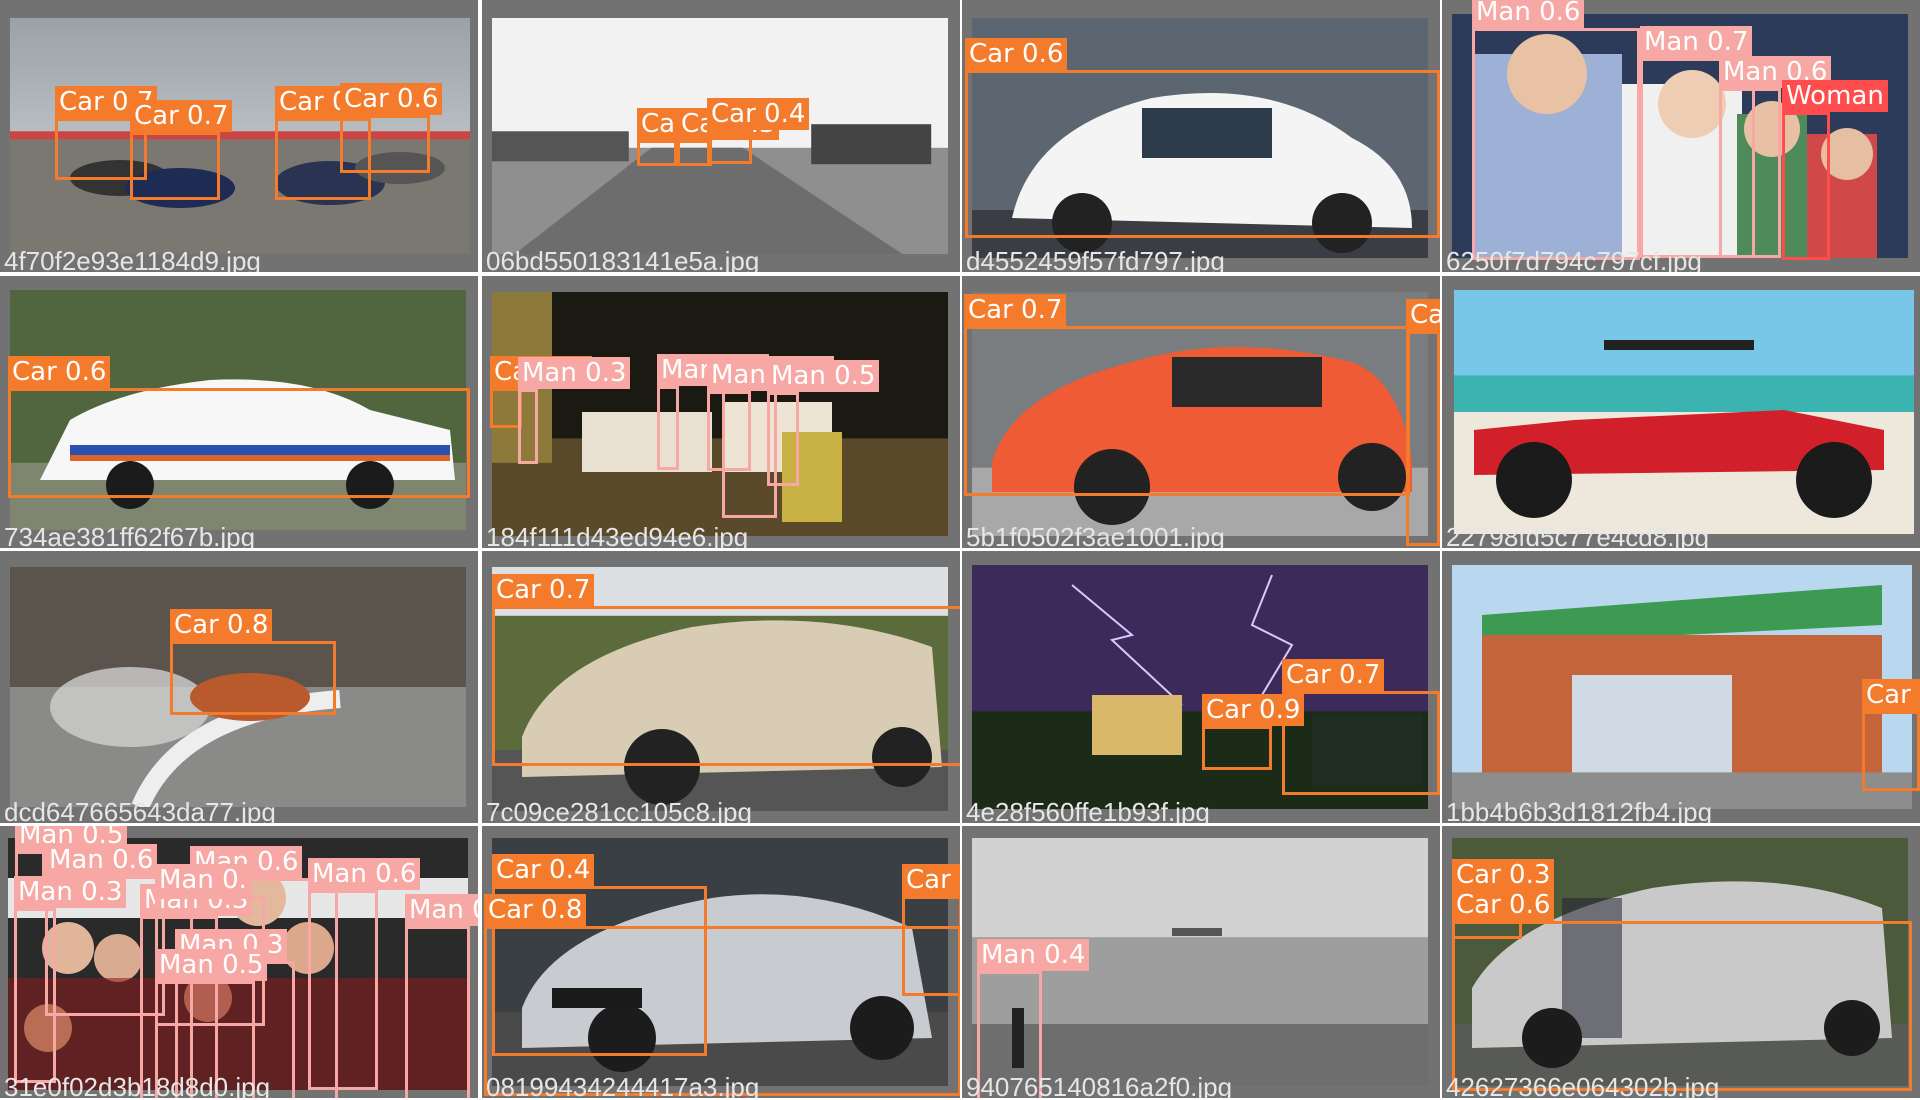 The image size is (1920, 1100). What do you see at coordinates (203, 880) in the screenshot?
I see `detection-label: Man 0.` at bounding box center [203, 880].